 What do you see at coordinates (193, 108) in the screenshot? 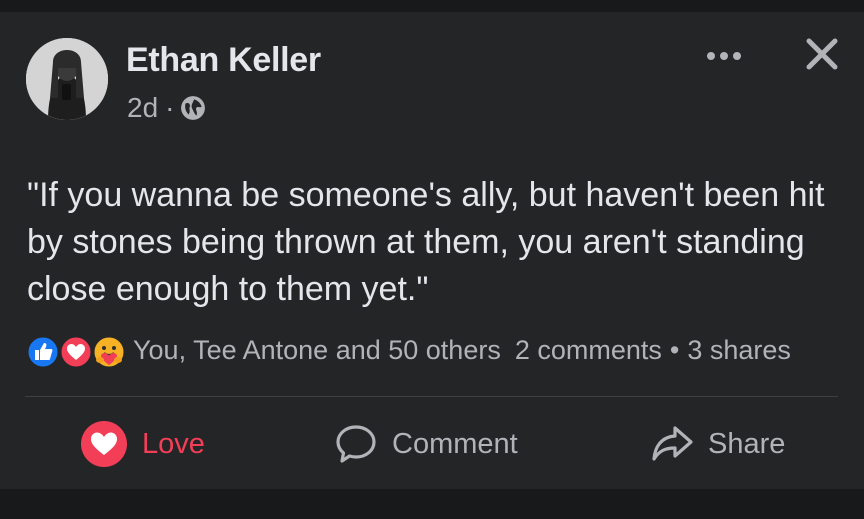
I see `globe-icon` at bounding box center [193, 108].